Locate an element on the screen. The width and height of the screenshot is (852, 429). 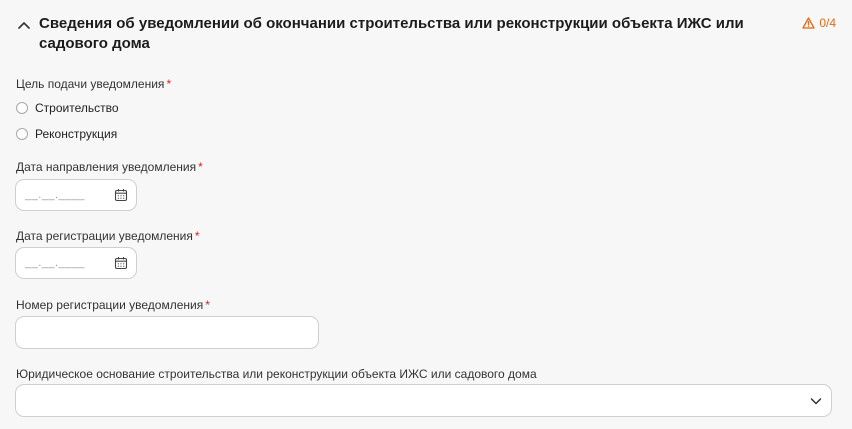
completion-counter: 0/4 is located at coordinates (819, 23).